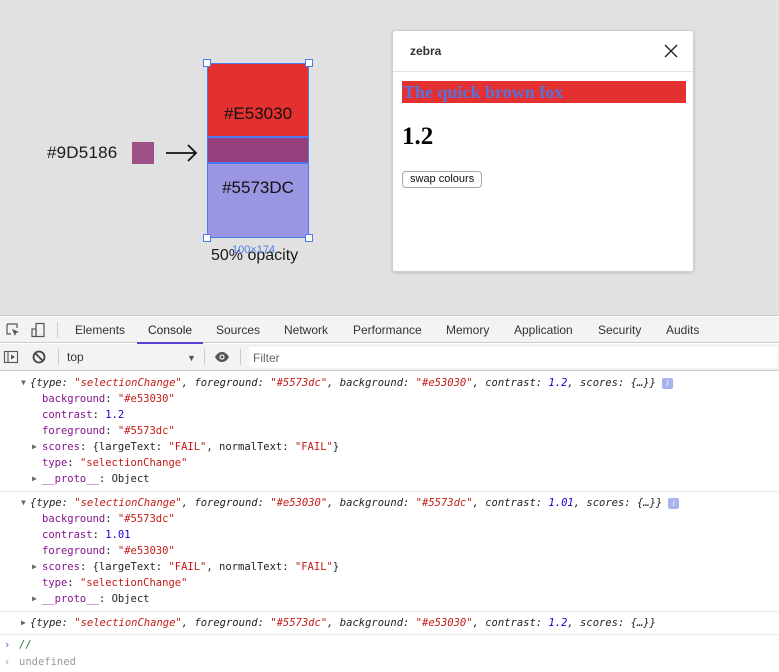 The height and width of the screenshot is (672, 779). I want to click on console-toolbar: top ▼, so click(389, 357).